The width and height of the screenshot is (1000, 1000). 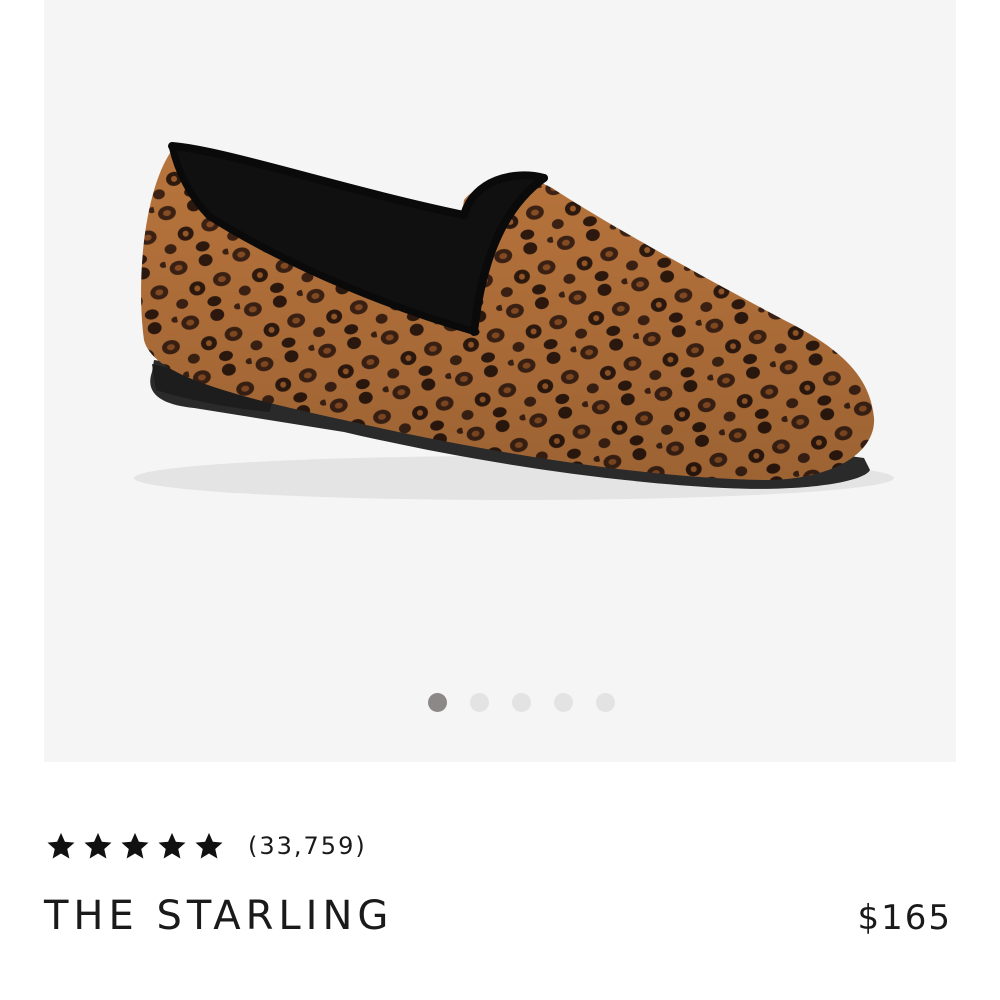 I want to click on rating-row: (33,759), so click(x=206, y=846).